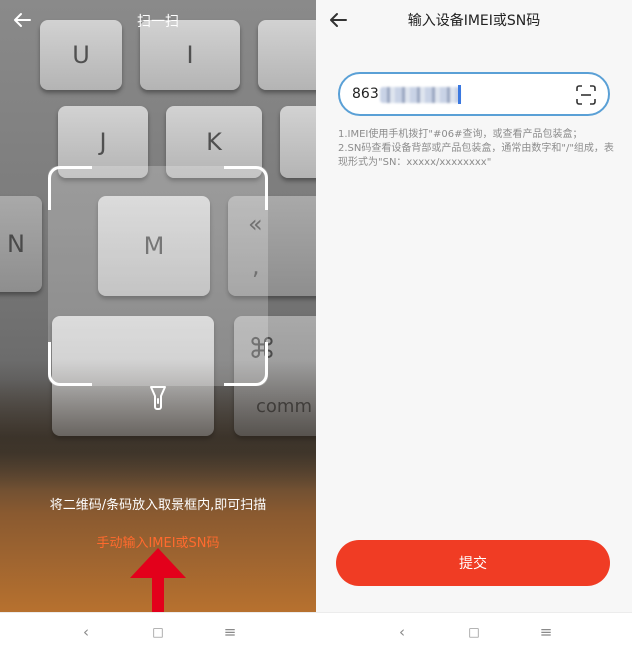 The height and width of the screenshot is (650, 632). I want to click on page-title: 扫一扫, so click(158, 22).